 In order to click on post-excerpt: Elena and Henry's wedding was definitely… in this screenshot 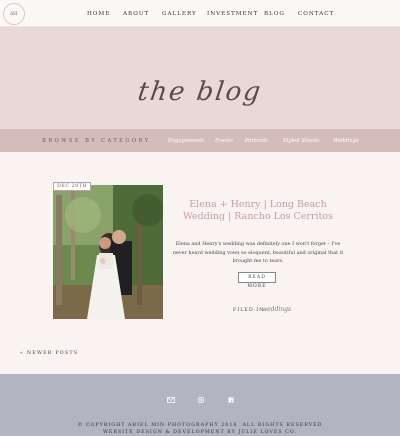, I will do `click(258, 252)`.